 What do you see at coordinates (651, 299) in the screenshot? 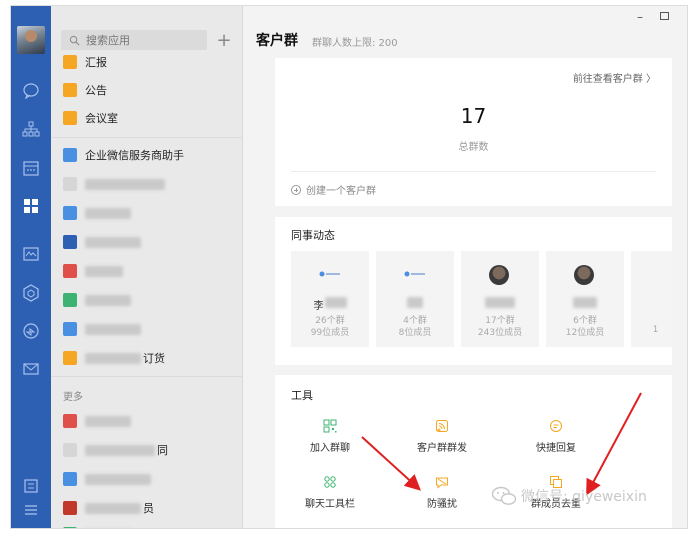
I see `colleague-card-partial: 1` at bounding box center [651, 299].